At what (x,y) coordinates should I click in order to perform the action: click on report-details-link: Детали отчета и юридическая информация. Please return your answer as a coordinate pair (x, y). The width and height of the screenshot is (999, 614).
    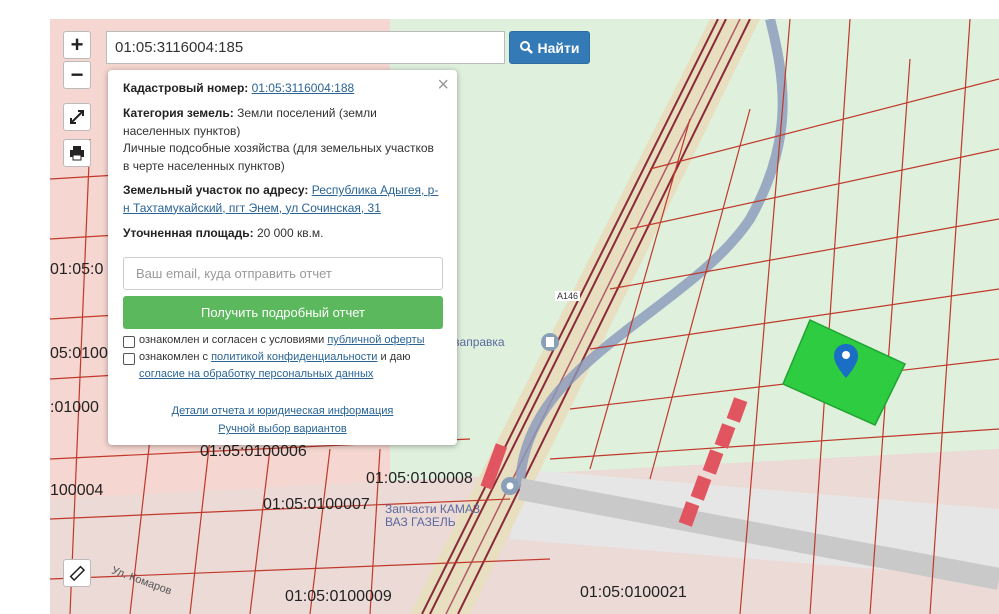
    Looking at the image, I should click on (282, 411).